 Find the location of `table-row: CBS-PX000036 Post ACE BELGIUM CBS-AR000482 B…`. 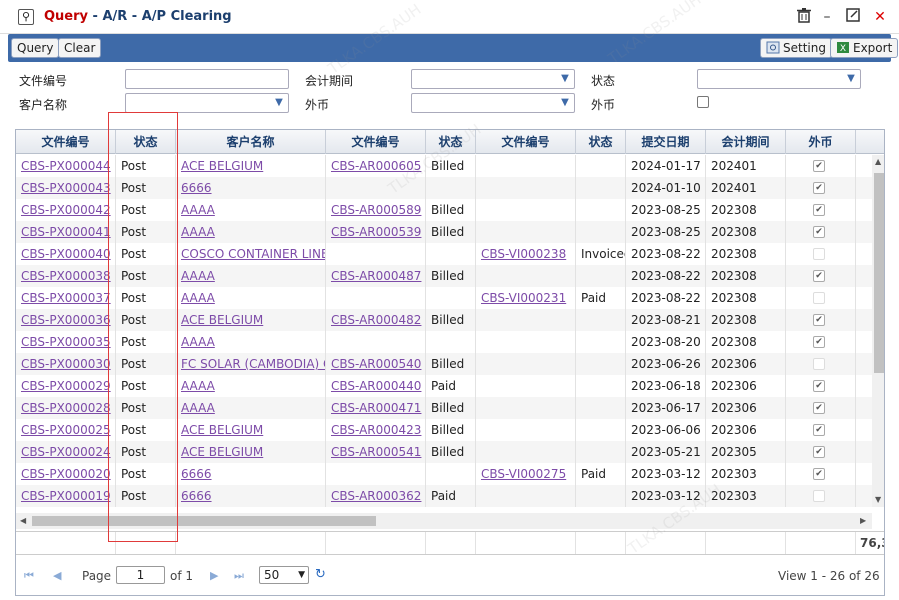

table-row: CBS-PX000036 Post ACE BELGIUM CBS-AR000482 B… is located at coordinates (444, 320).